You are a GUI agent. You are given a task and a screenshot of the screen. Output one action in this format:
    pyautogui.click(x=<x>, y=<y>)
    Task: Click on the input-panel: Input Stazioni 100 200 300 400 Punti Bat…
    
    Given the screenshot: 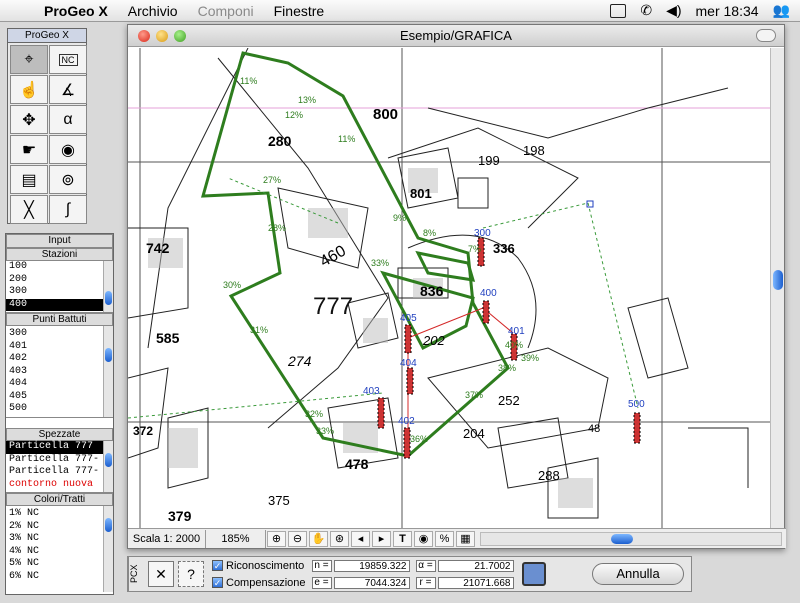 What is the action you would take?
    pyautogui.click(x=59, y=414)
    